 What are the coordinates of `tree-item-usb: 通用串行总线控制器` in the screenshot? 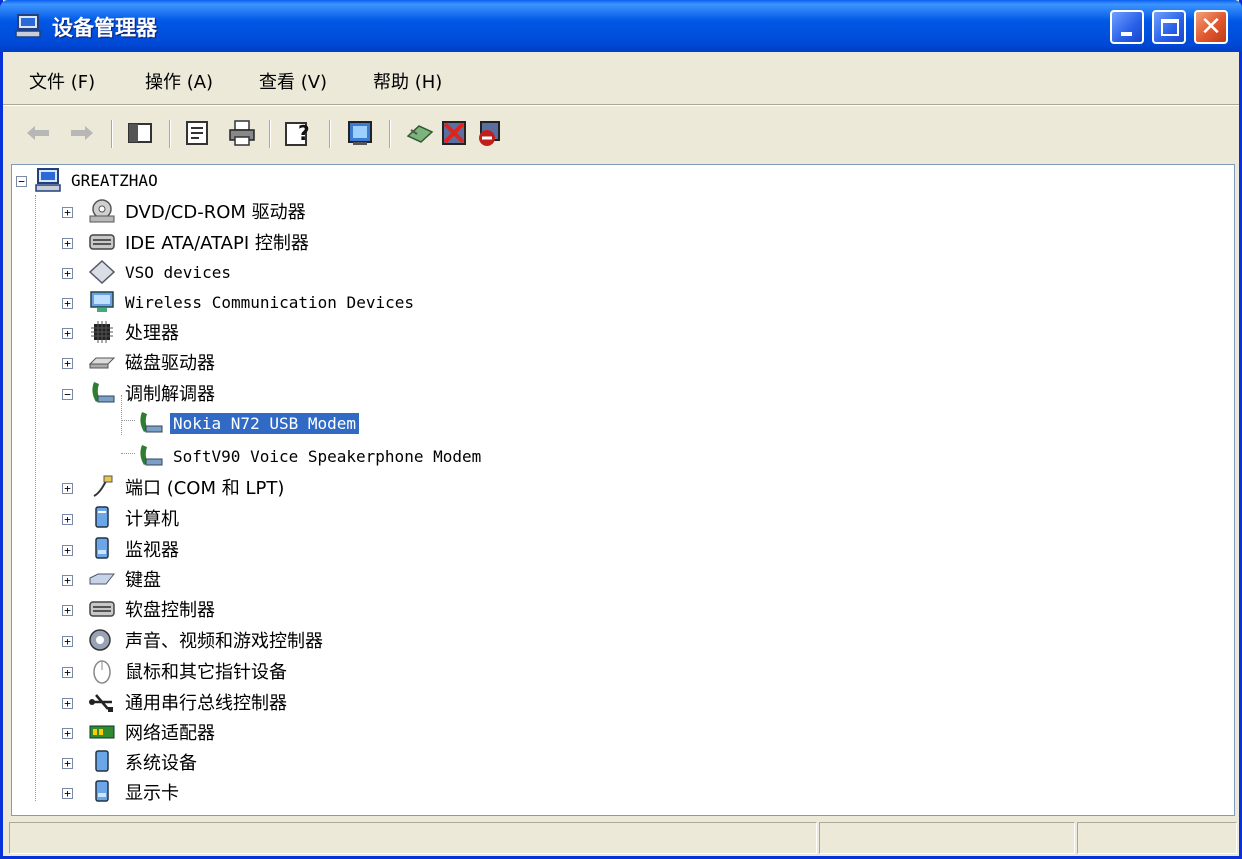 It's located at (189, 702).